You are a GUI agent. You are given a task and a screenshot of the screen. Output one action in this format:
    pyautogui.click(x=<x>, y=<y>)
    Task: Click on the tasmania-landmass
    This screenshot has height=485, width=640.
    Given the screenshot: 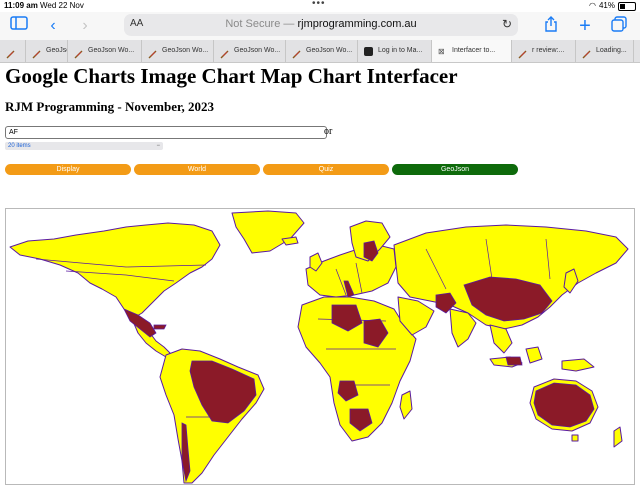 What is the action you would take?
    pyautogui.click(x=575, y=438)
    